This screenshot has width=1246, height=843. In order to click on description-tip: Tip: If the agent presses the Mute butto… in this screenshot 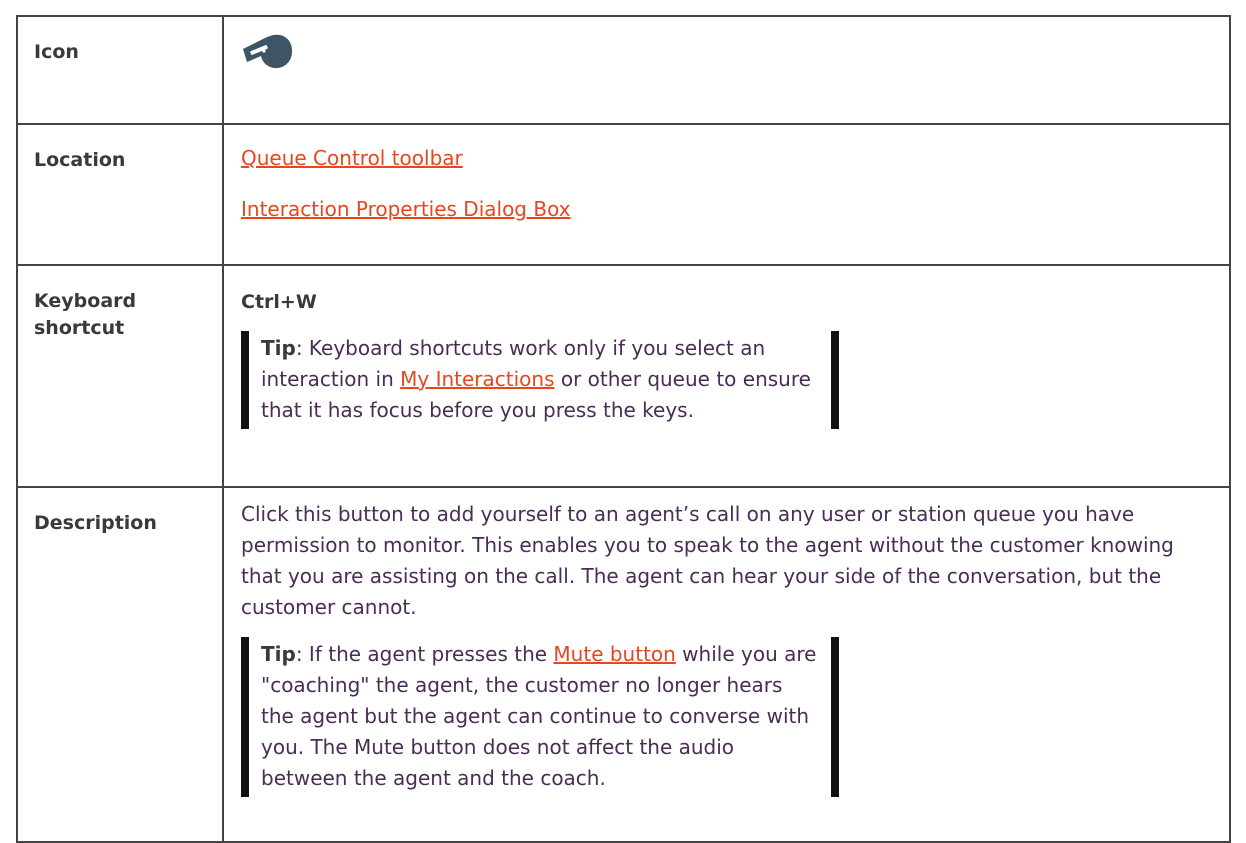, I will do `click(540, 717)`.